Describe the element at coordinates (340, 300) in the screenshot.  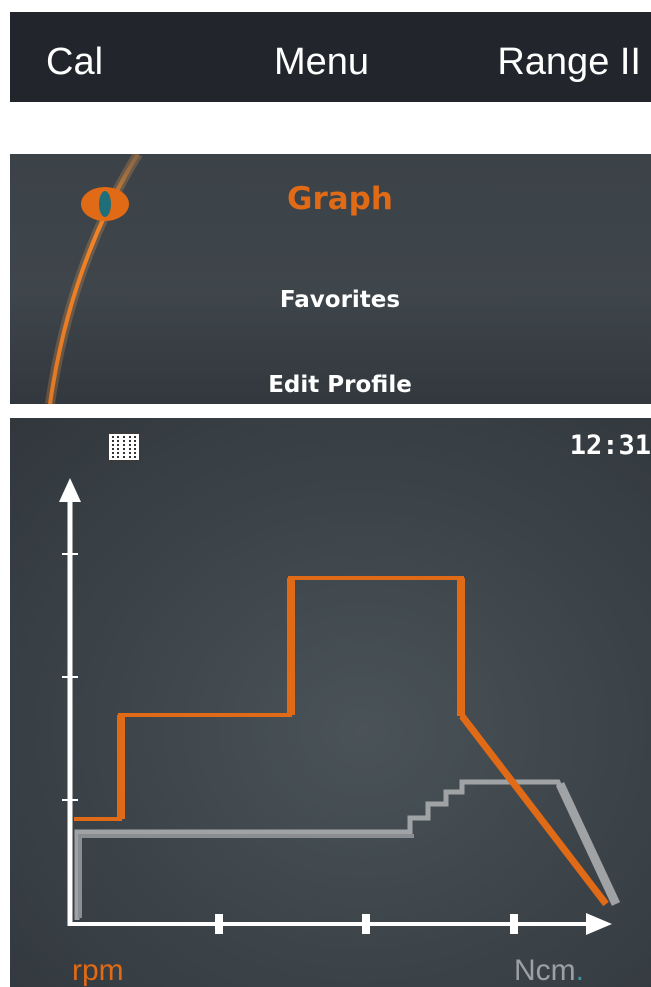
I see `menu-item-favorites: Favorites` at that location.